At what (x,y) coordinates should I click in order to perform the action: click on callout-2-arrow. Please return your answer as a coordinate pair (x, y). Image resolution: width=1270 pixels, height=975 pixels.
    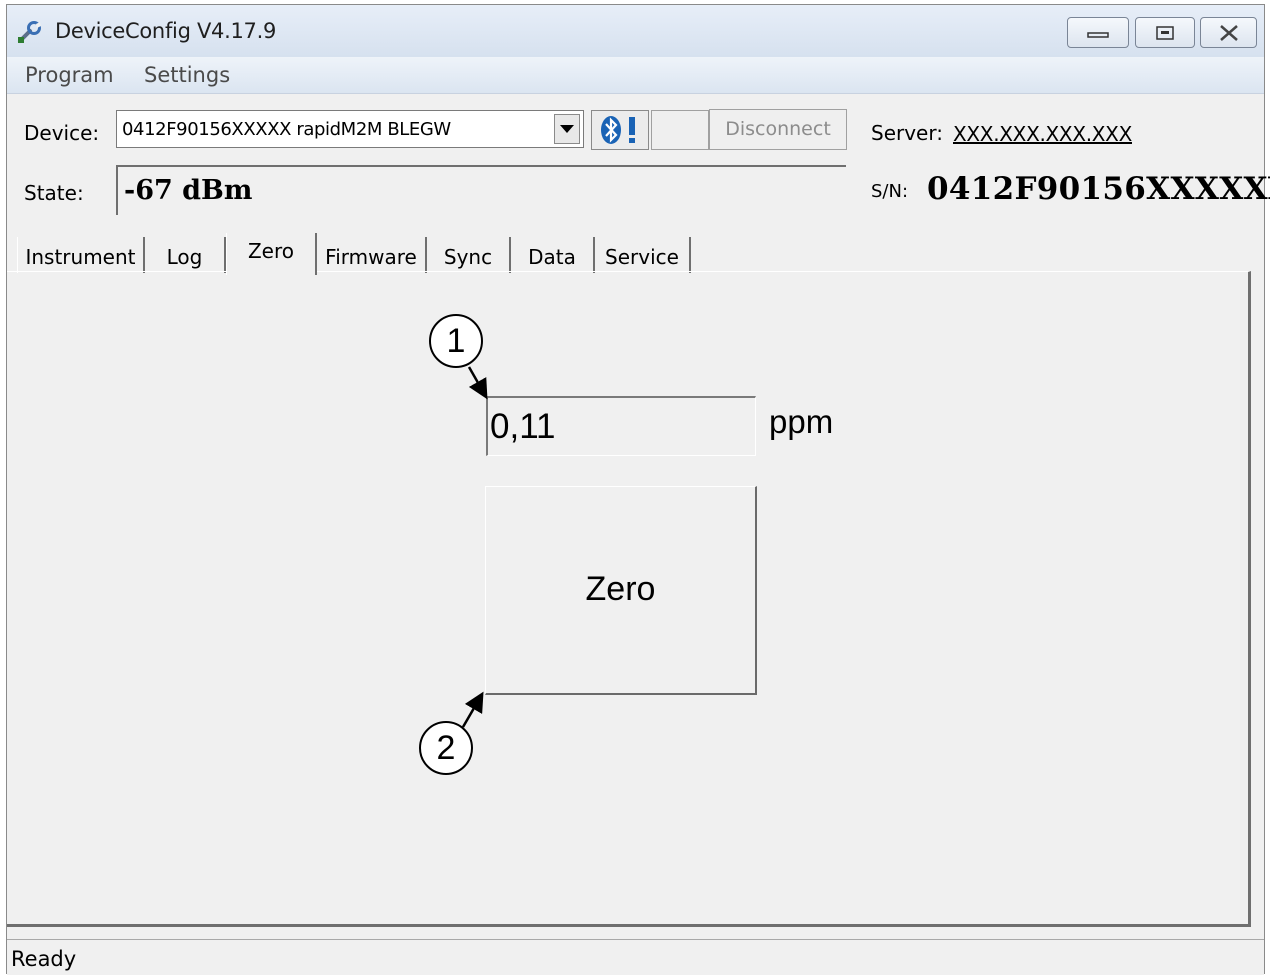
    Looking at the image, I should click on (472, 709).